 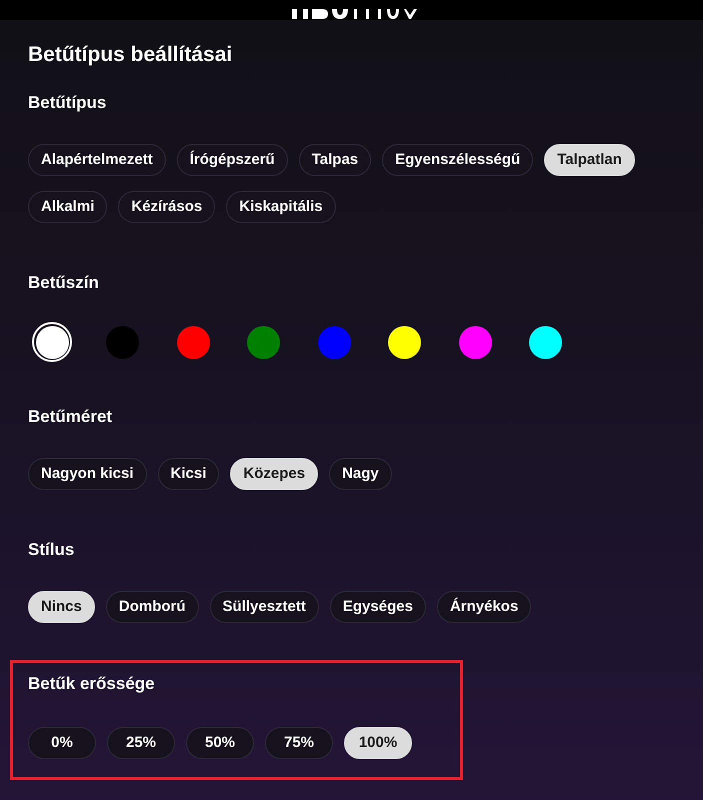 What do you see at coordinates (97, 160) in the screenshot?
I see `option-chip: Alapértelmezett` at bounding box center [97, 160].